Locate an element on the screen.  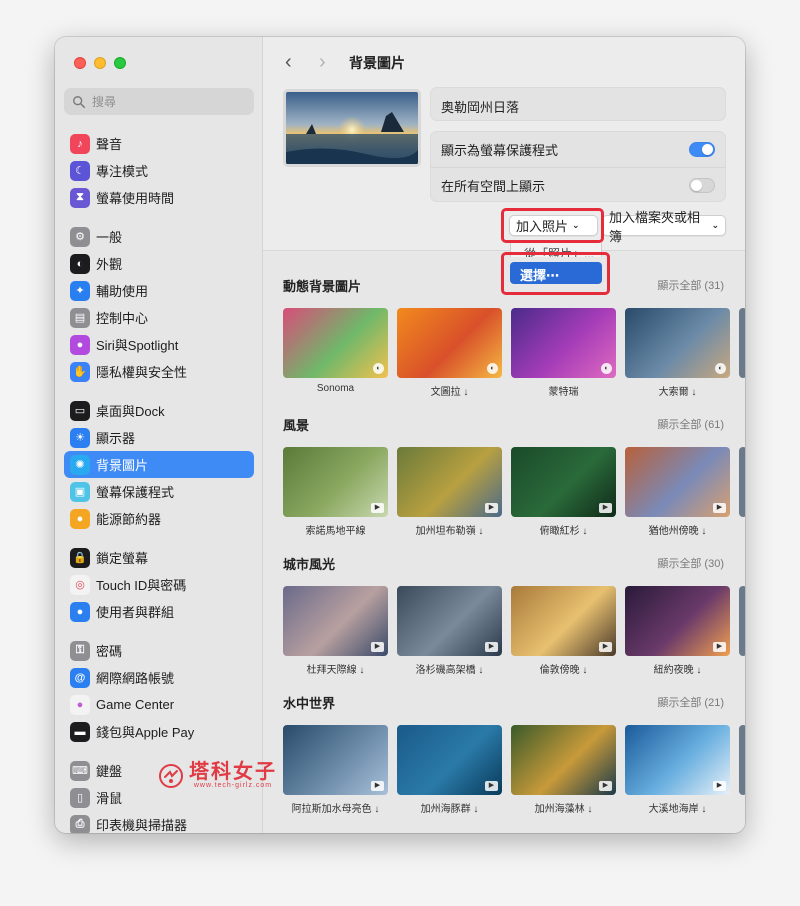
section-title: 動態背景圖片 is located at coordinates (322, 286).